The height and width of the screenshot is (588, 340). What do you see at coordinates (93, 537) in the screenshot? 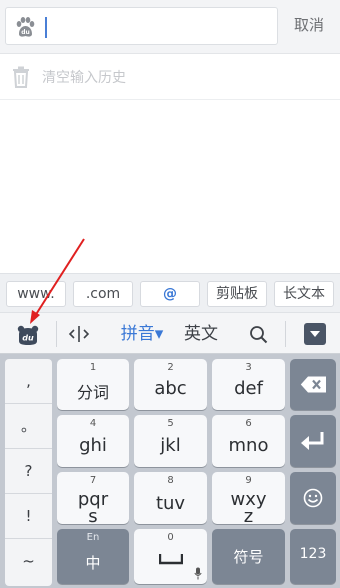
I see `key-lang-top: En` at bounding box center [93, 537].